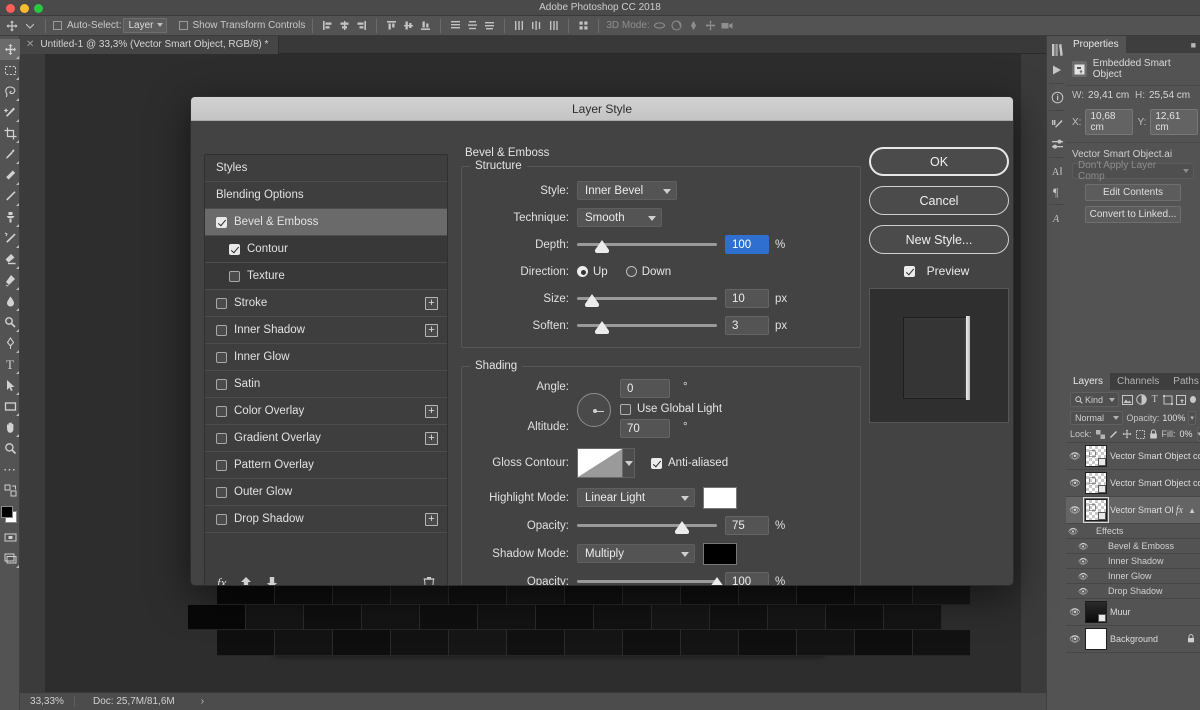 The height and width of the screenshot is (710, 1200). What do you see at coordinates (1133, 192) in the screenshot?
I see `edit-contents-button: Edit Contents` at bounding box center [1133, 192].